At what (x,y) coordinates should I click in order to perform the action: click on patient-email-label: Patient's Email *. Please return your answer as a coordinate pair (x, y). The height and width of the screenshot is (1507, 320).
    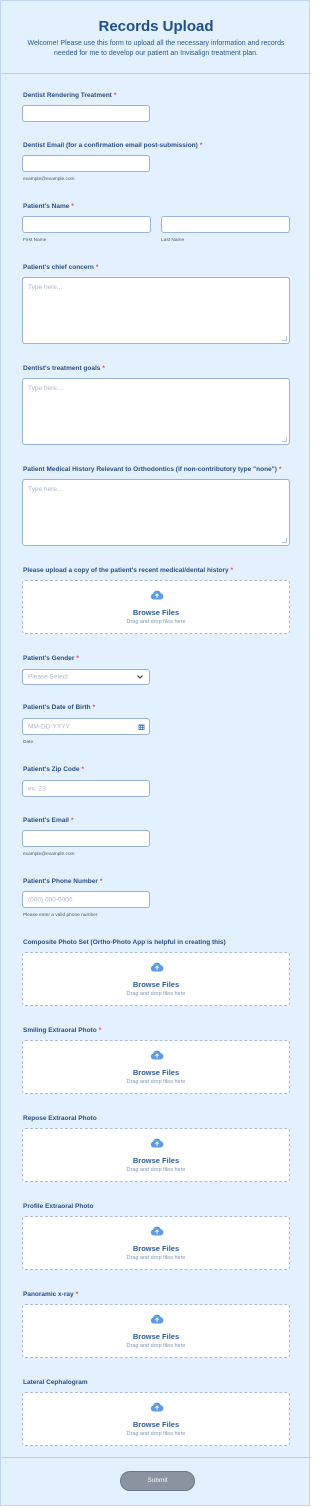
    Looking at the image, I should click on (48, 820).